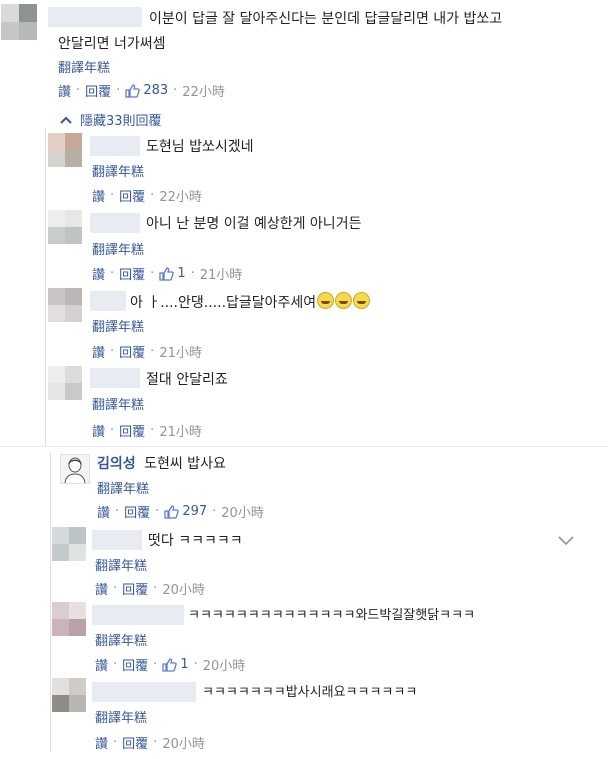 The height and width of the screenshot is (759, 608). What do you see at coordinates (121, 121) in the screenshot?
I see `hide-replies-label: 隱藏33則回覆` at bounding box center [121, 121].